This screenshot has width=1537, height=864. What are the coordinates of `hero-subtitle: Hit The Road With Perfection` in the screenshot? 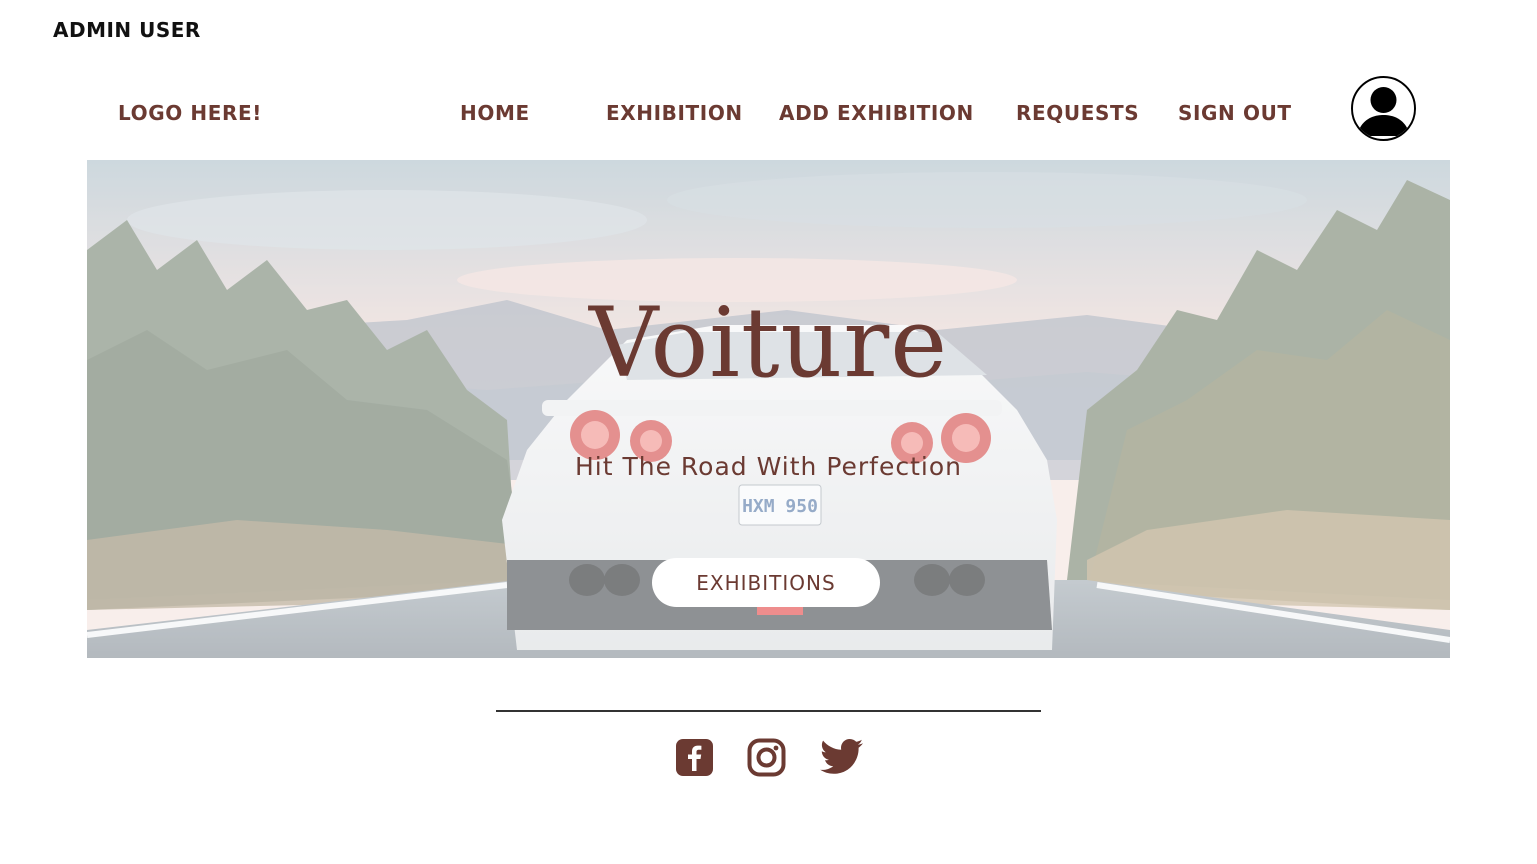 It's located at (768, 466).